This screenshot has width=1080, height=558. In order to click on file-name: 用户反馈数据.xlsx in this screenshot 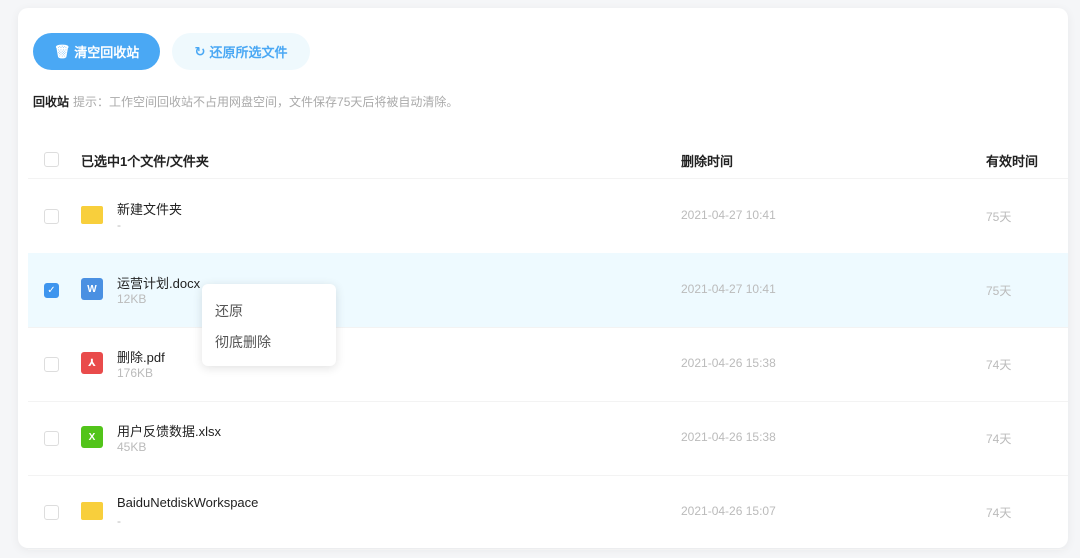, I will do `click(169, 430)`.